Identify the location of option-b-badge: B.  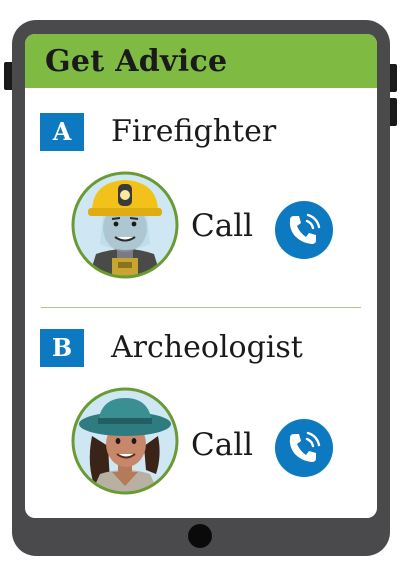
(62, 348).